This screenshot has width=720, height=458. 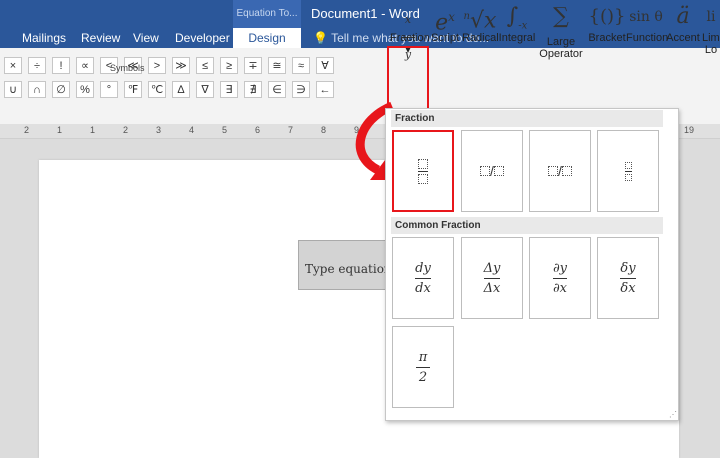 I want to click on symbol-button: ≈, so click(x=301, y=65).